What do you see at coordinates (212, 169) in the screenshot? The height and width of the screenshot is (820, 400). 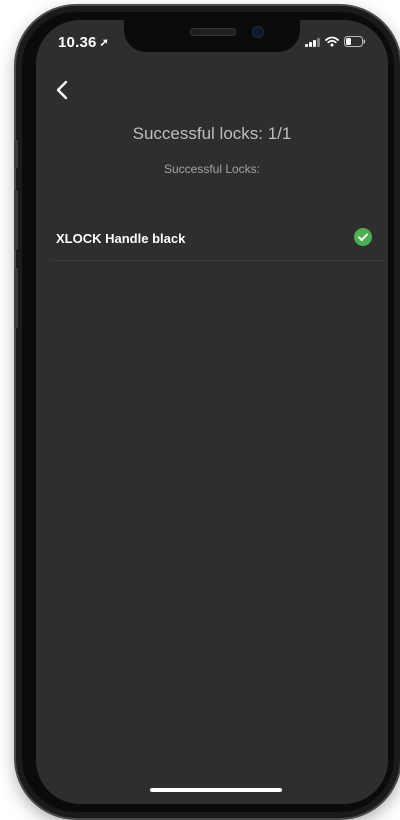 I see `section-subtitle: Successful Locks:` at bounding box center [212, 169].